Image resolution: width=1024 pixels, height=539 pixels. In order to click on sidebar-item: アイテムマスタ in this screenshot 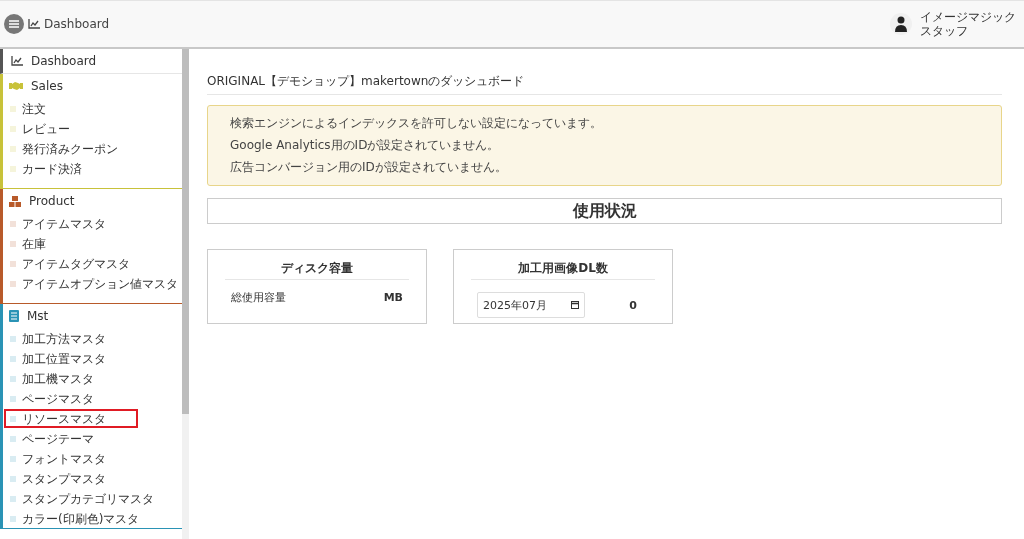, I will do `click(57, 223)`.